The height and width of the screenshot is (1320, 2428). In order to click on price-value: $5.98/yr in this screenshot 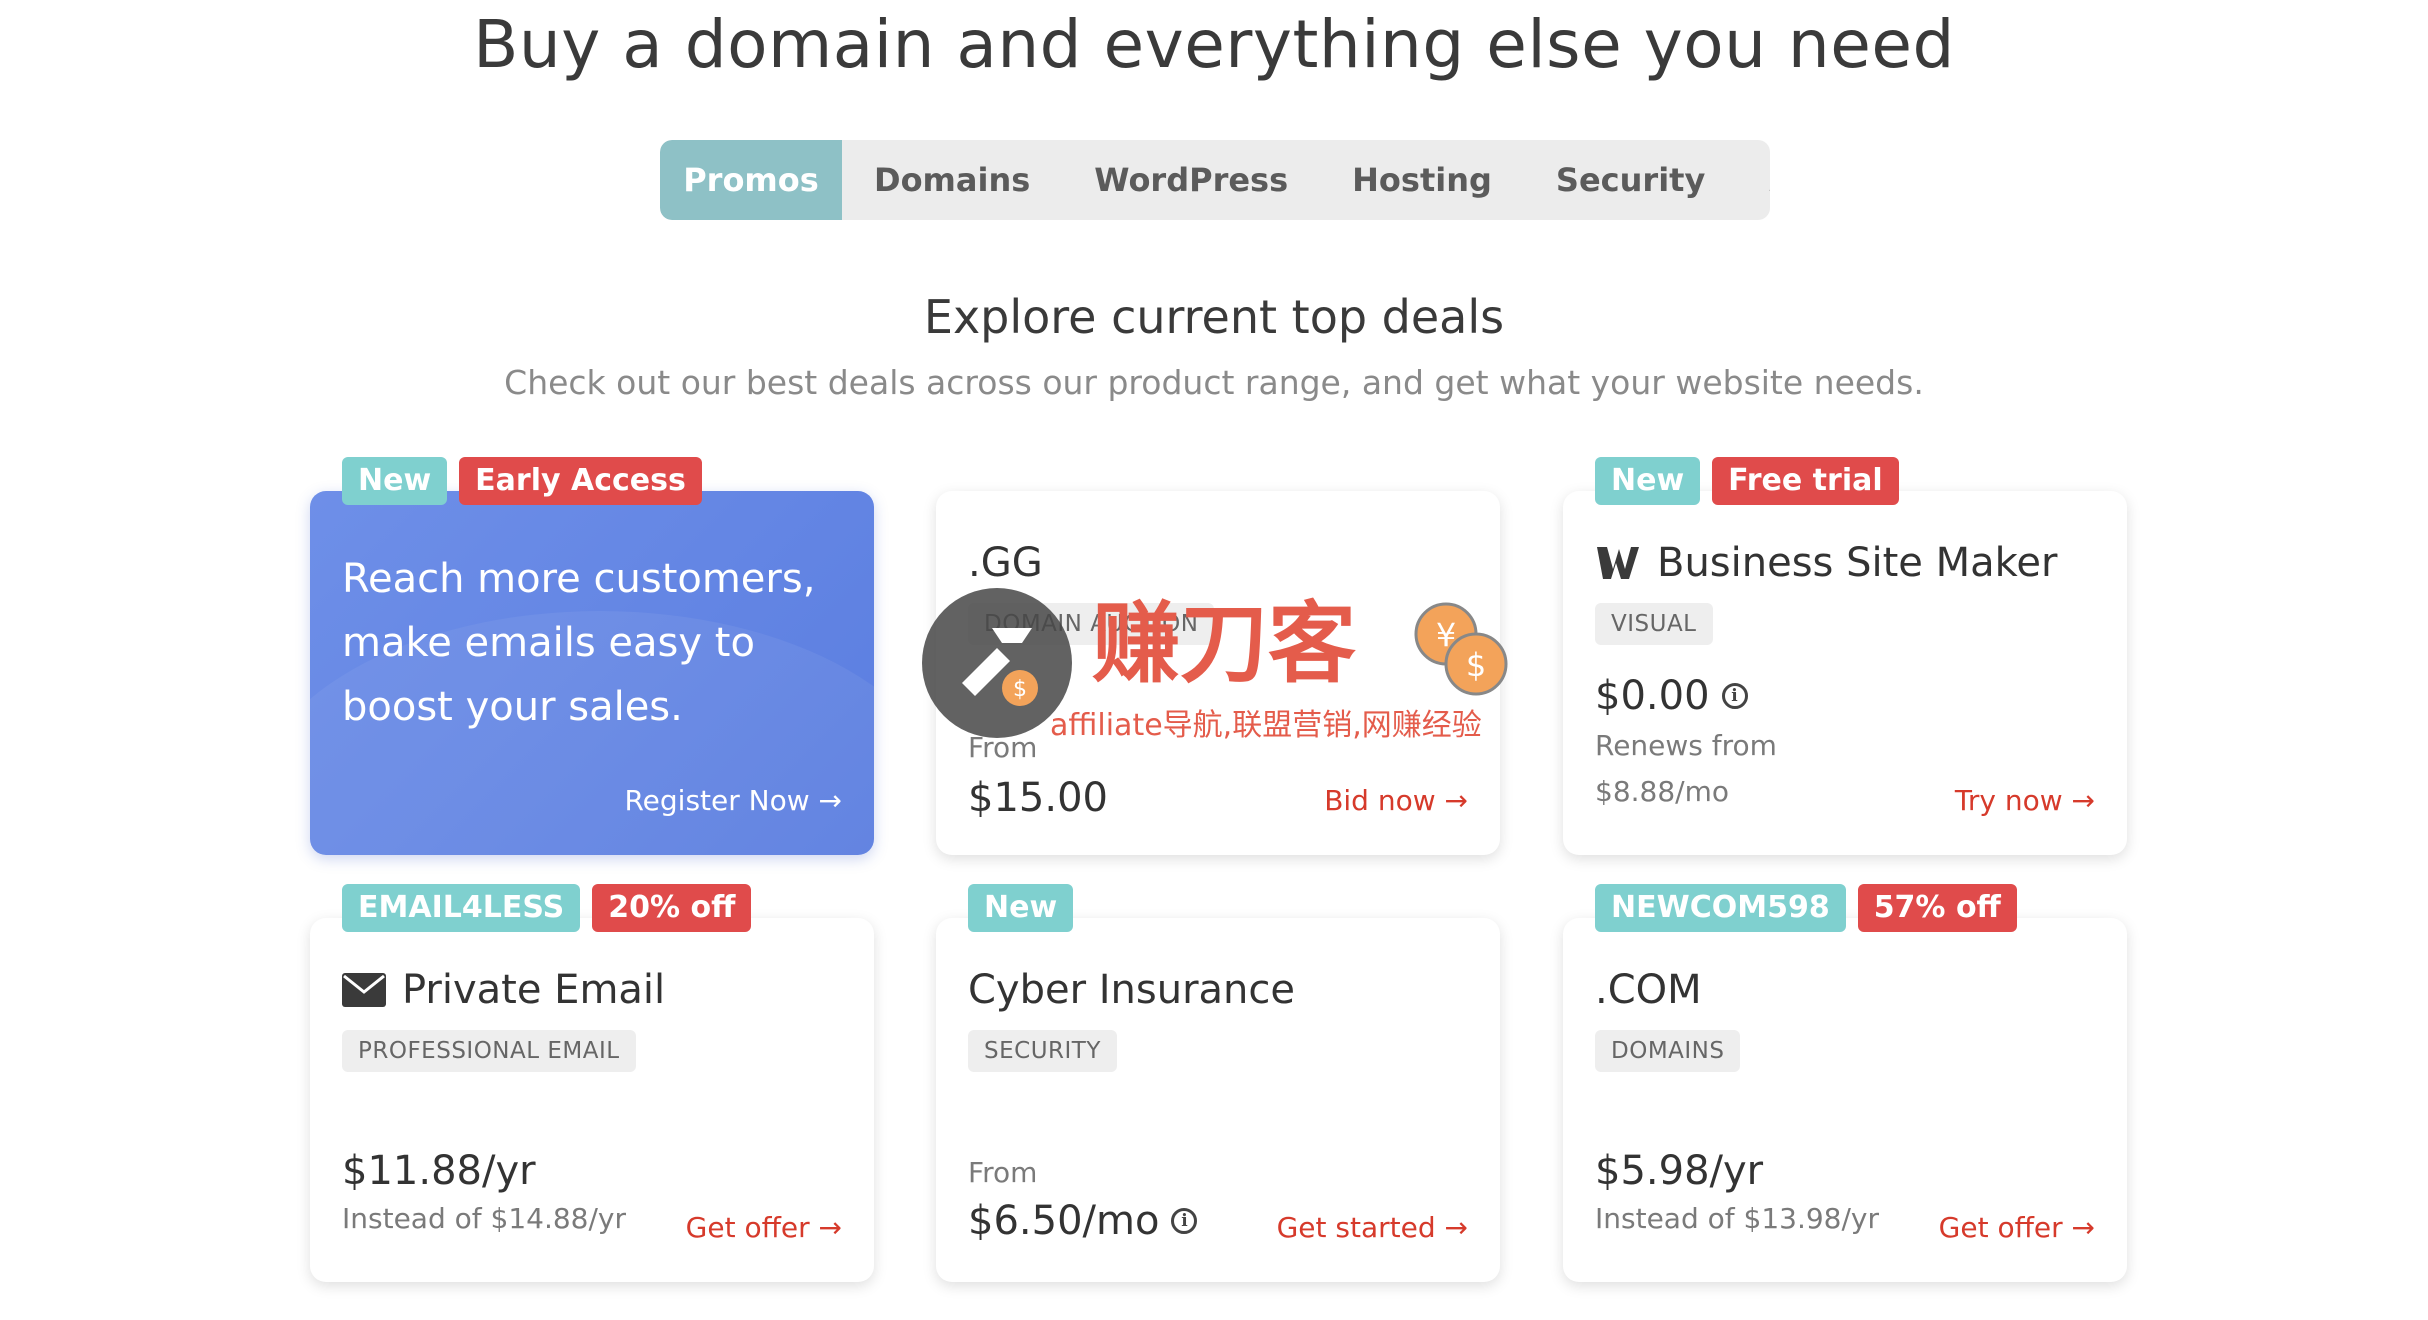, I will do `click(1679, 1171)`.